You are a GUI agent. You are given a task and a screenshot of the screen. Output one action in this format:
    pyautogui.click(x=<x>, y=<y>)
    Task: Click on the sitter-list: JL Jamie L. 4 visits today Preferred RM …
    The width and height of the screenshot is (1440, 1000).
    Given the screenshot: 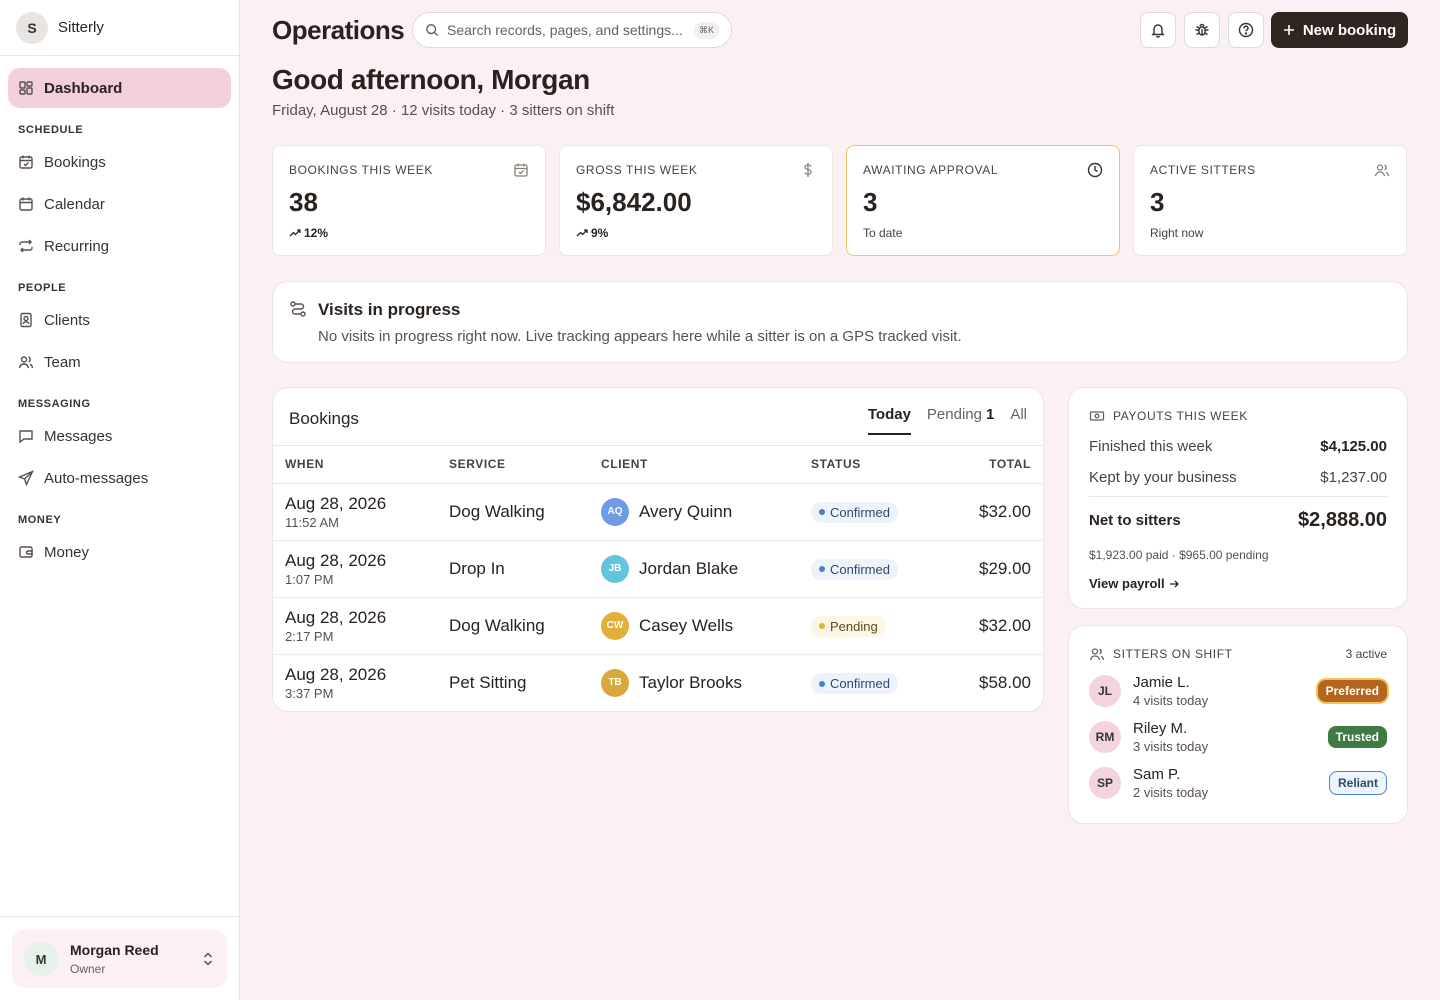 What is the action you would take?
    pyautogui.click(x=1238, y=737)
    